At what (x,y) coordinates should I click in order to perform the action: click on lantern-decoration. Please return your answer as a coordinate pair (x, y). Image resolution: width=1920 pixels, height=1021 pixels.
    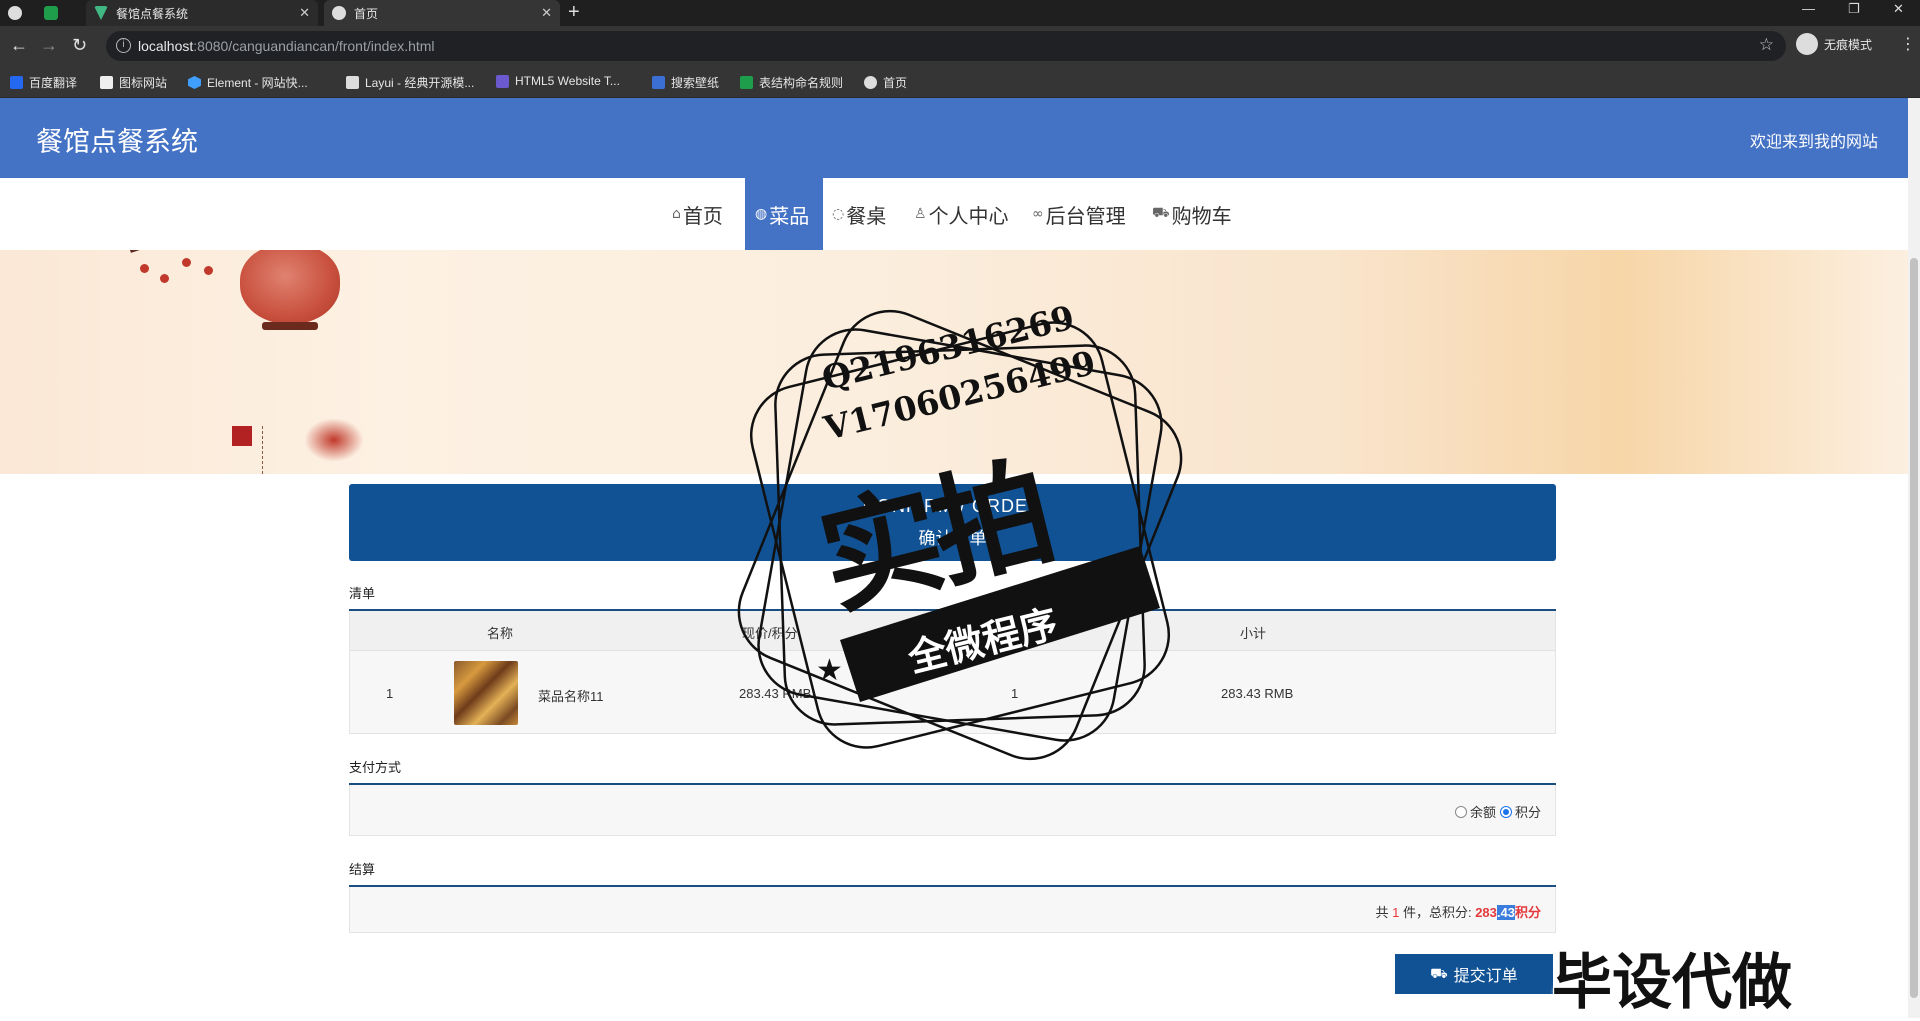
    Looking at the image, I should click on (290, 287).